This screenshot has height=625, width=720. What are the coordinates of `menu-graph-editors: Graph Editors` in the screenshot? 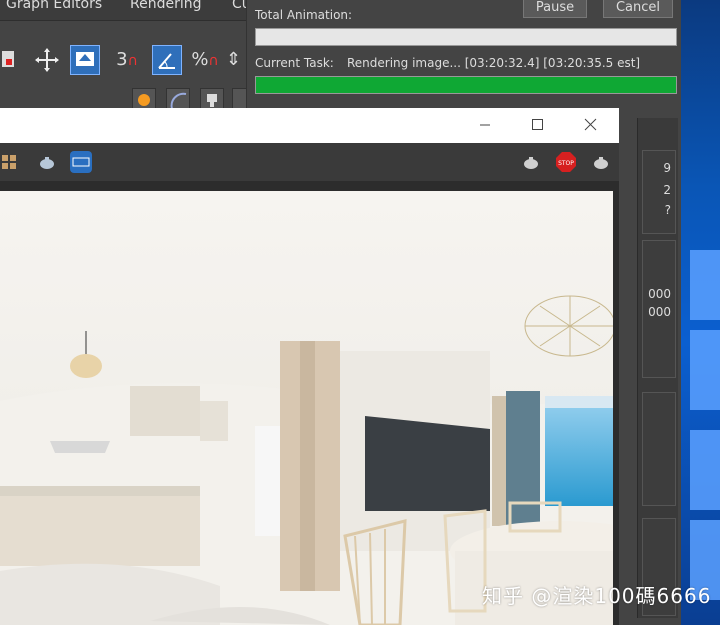 It's located at (54, 6).